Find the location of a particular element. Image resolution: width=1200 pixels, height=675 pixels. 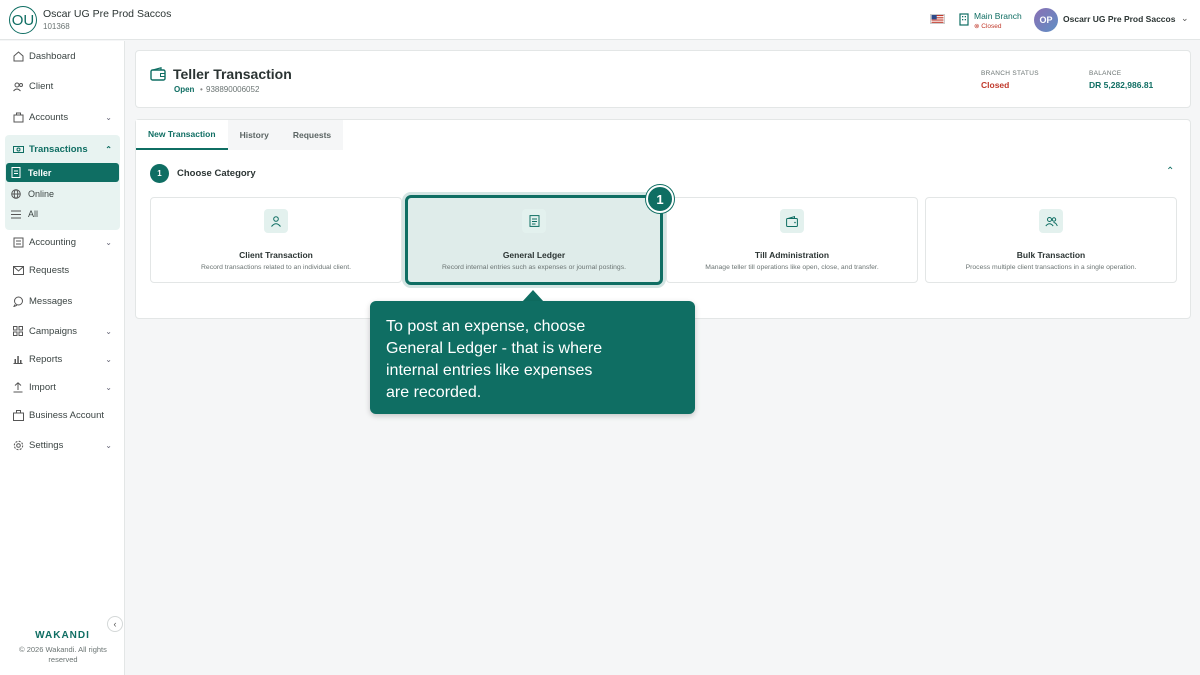

category-title: Till Administration is located at coordinates (792, 255).